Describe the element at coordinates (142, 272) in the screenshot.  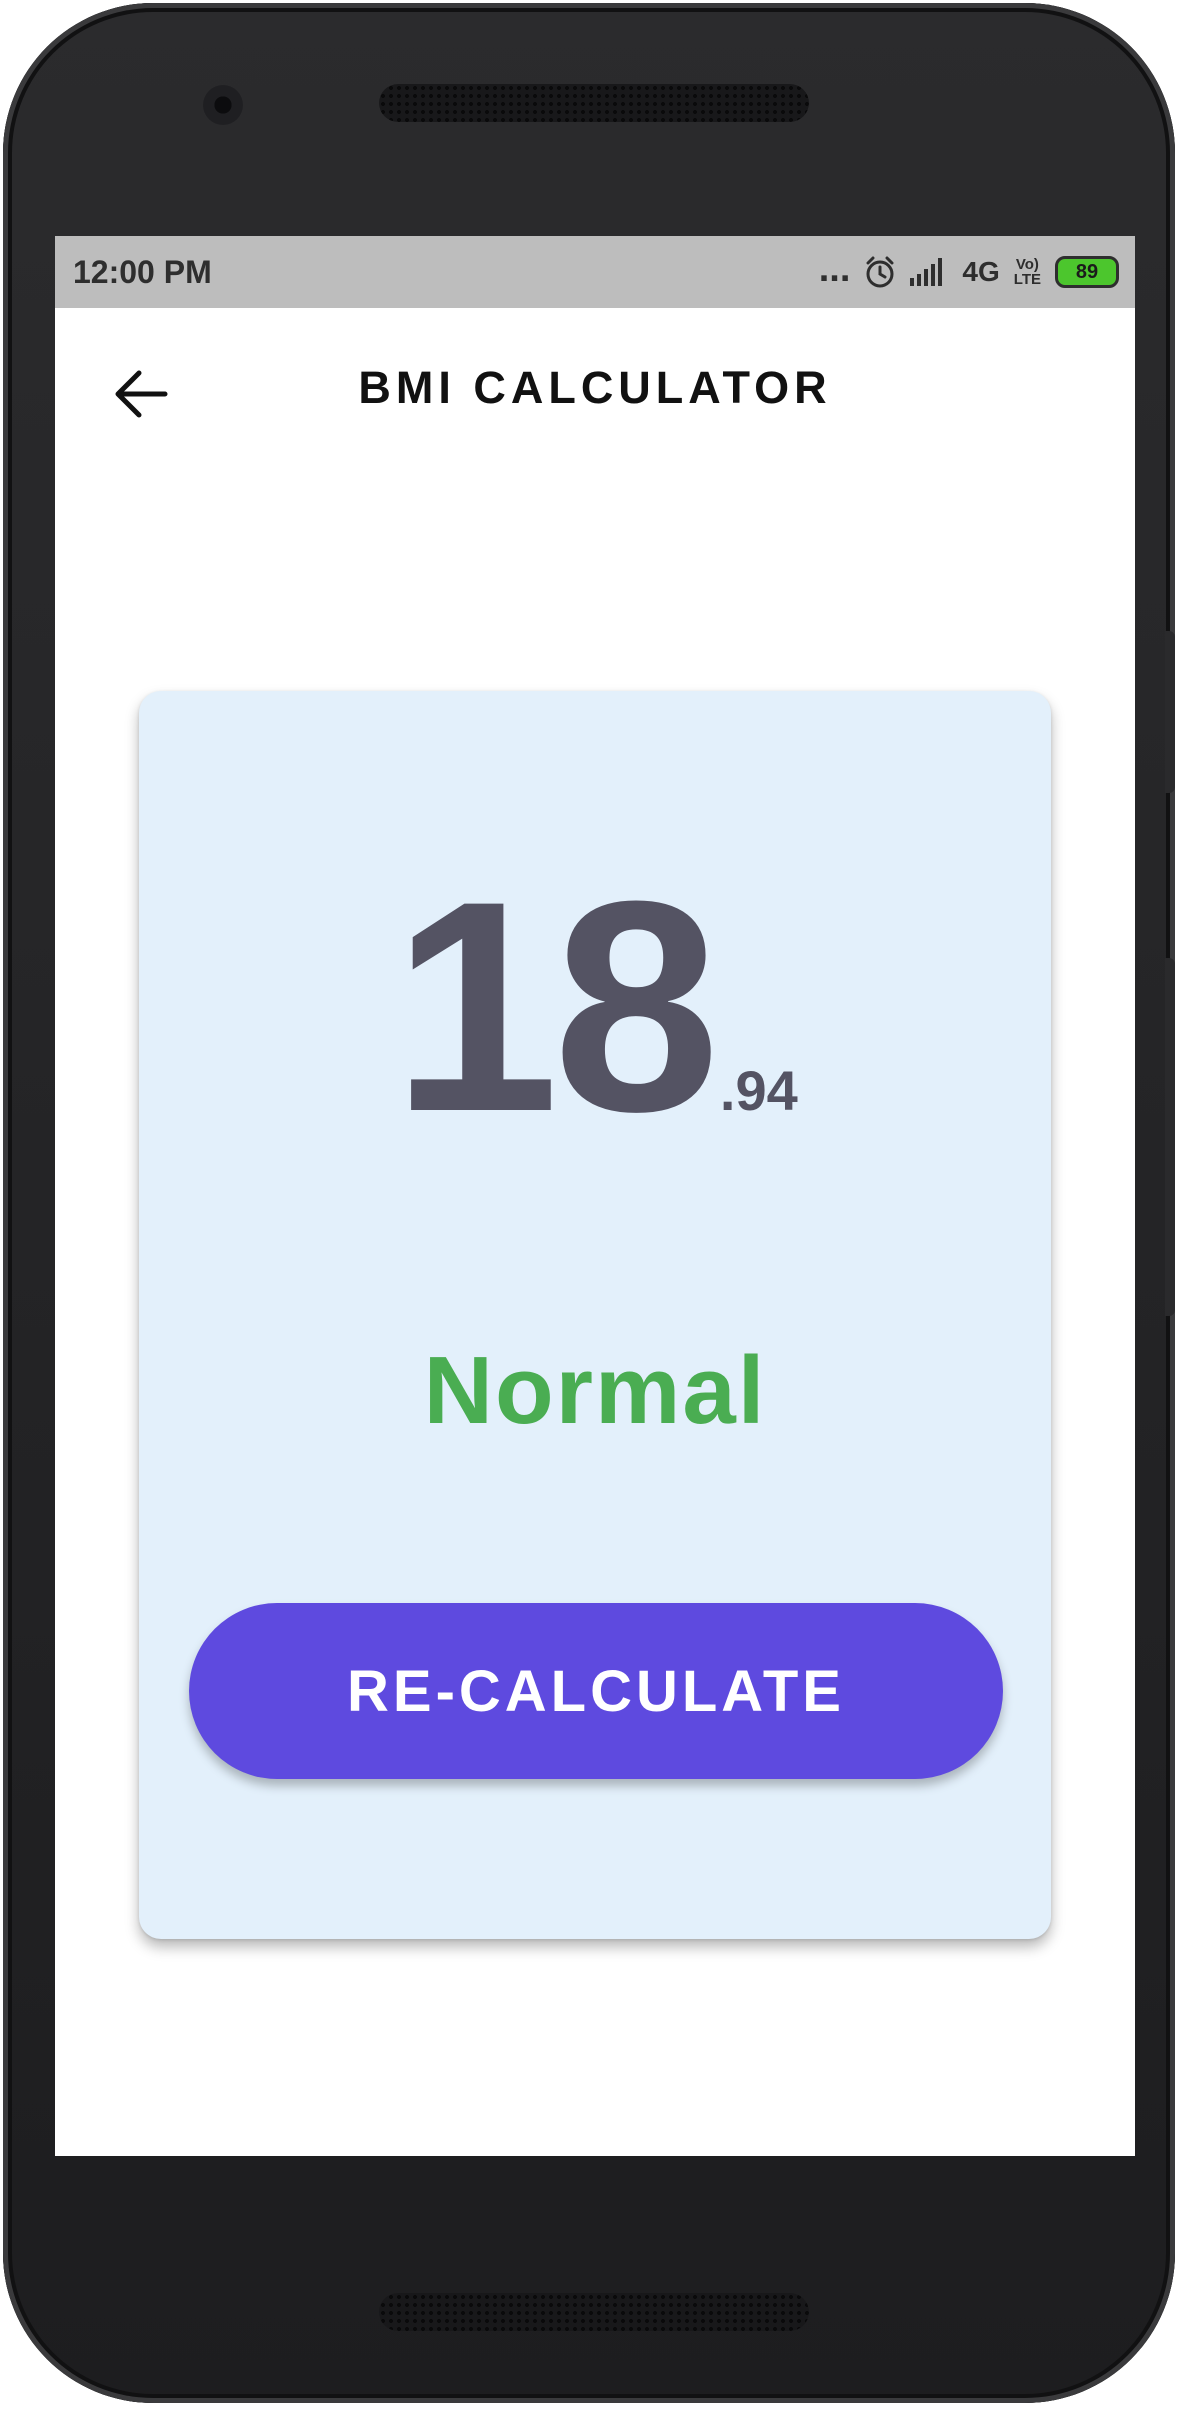
I see `status-time: 12:00 PM` at that location.